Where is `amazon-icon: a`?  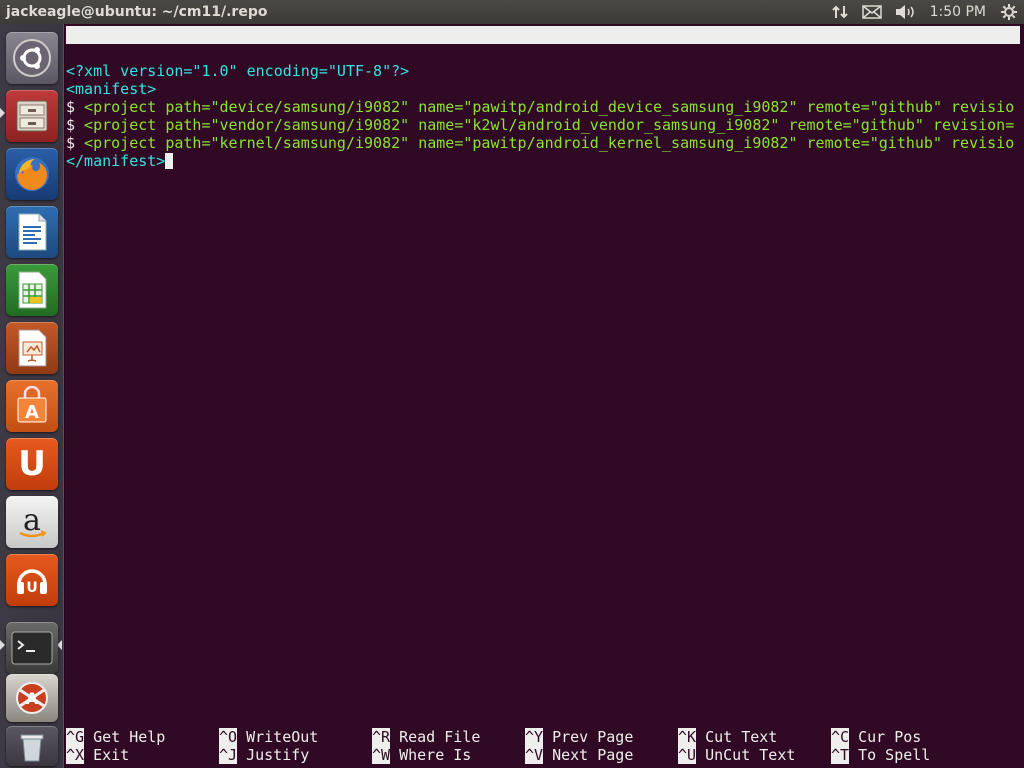
amazon-icon: a is located at coordinates (33, 520).